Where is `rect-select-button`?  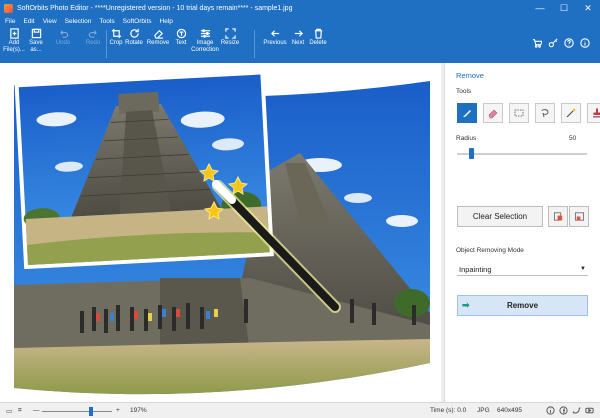
rect-select-button is located at coordinates (519, 113).